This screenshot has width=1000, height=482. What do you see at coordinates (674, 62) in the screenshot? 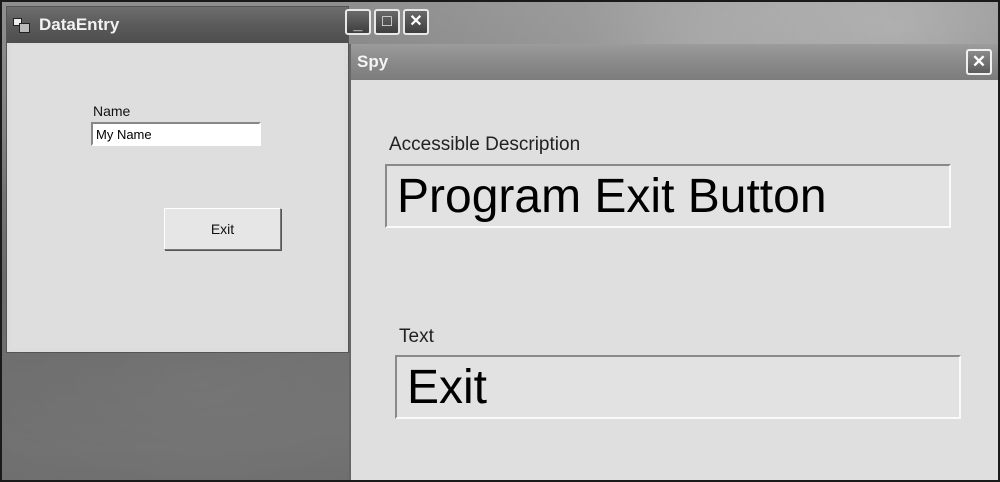
I see `spy-titlebar: Spy ✕` at bounding box center [674, 62].